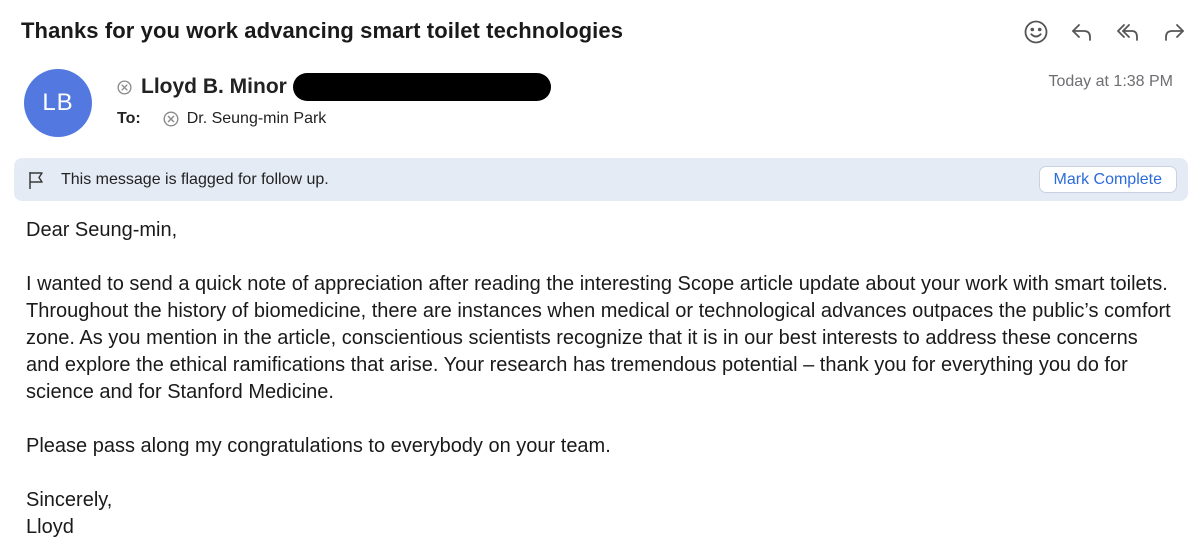 The image size is (1200, 559). What do you see at coordinates (50, 527) in the screenshot?
I see `signature: Lloyd` at bounding box center [50, 527].